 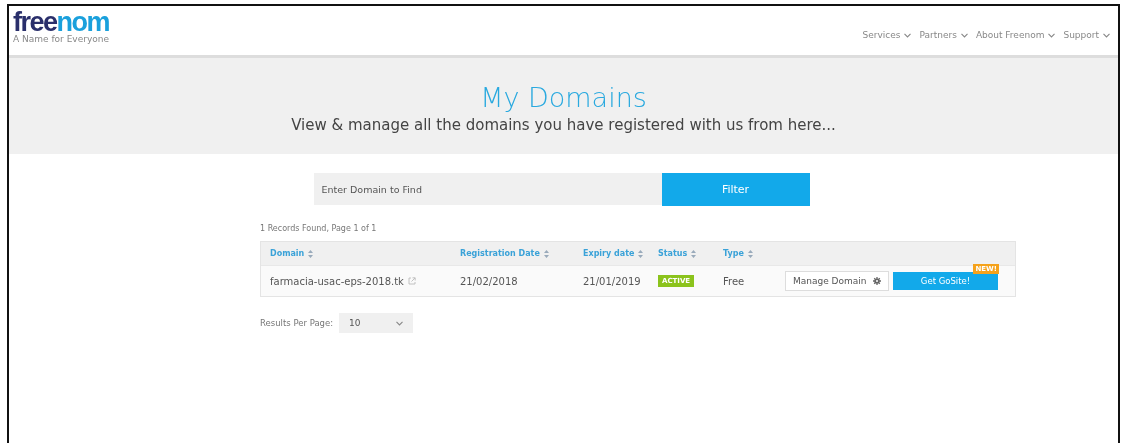 What do you see at coordinates (943, 35) in the screenshot?
I see `nav-menu-item: Partners` at bounding box center [943, 35].